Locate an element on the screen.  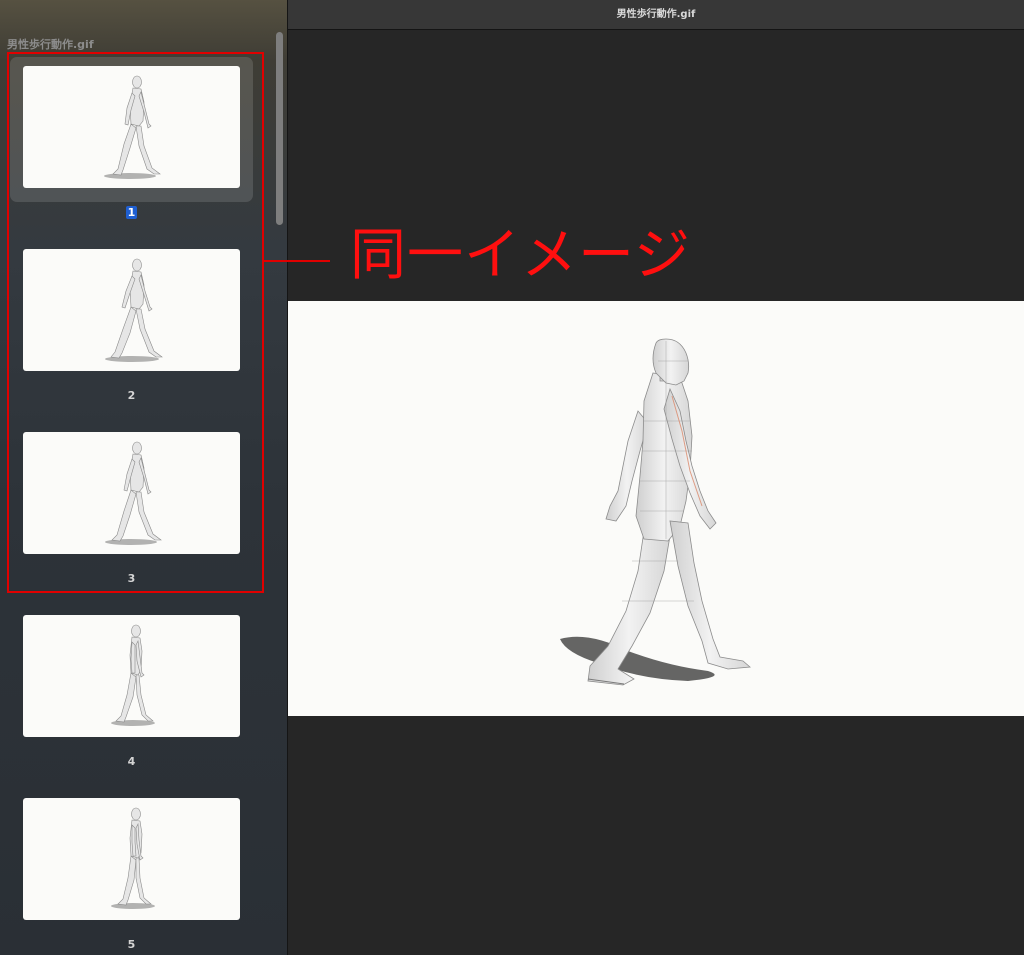
sidebar-document-title: 男性歩行動作.gif is located at coordinates (50, 44).